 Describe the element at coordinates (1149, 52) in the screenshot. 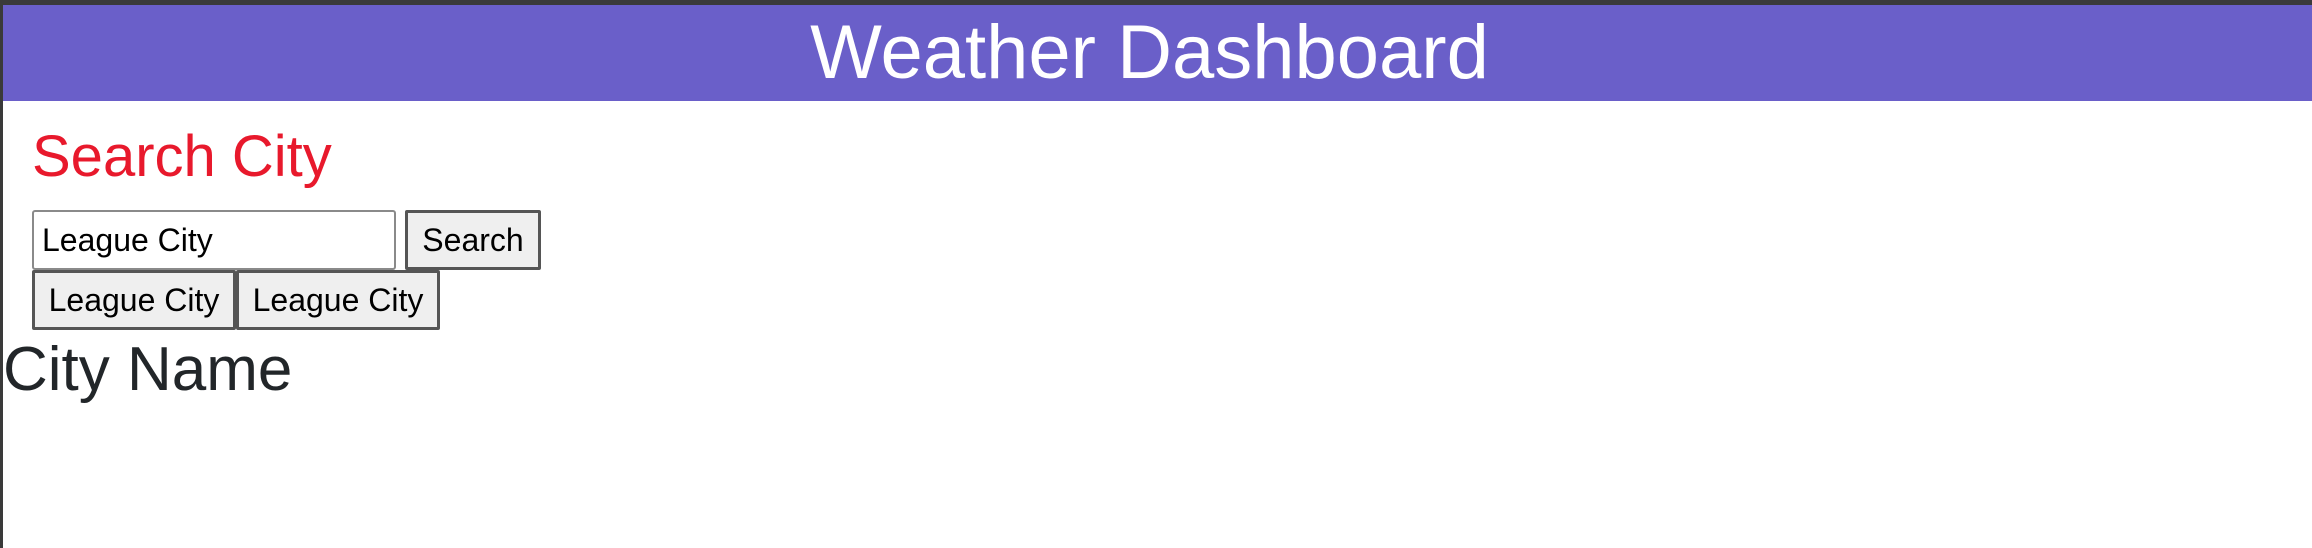

I see `page-title: Weather Dashboard` at that location.